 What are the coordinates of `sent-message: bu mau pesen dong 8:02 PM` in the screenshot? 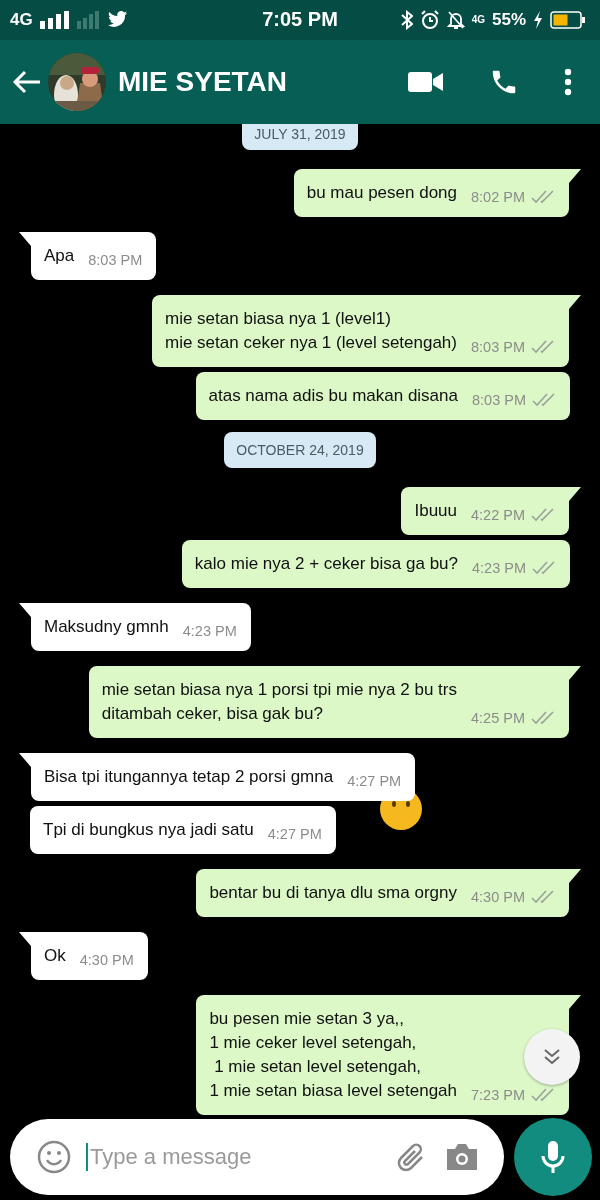 It's located at (431, 192).